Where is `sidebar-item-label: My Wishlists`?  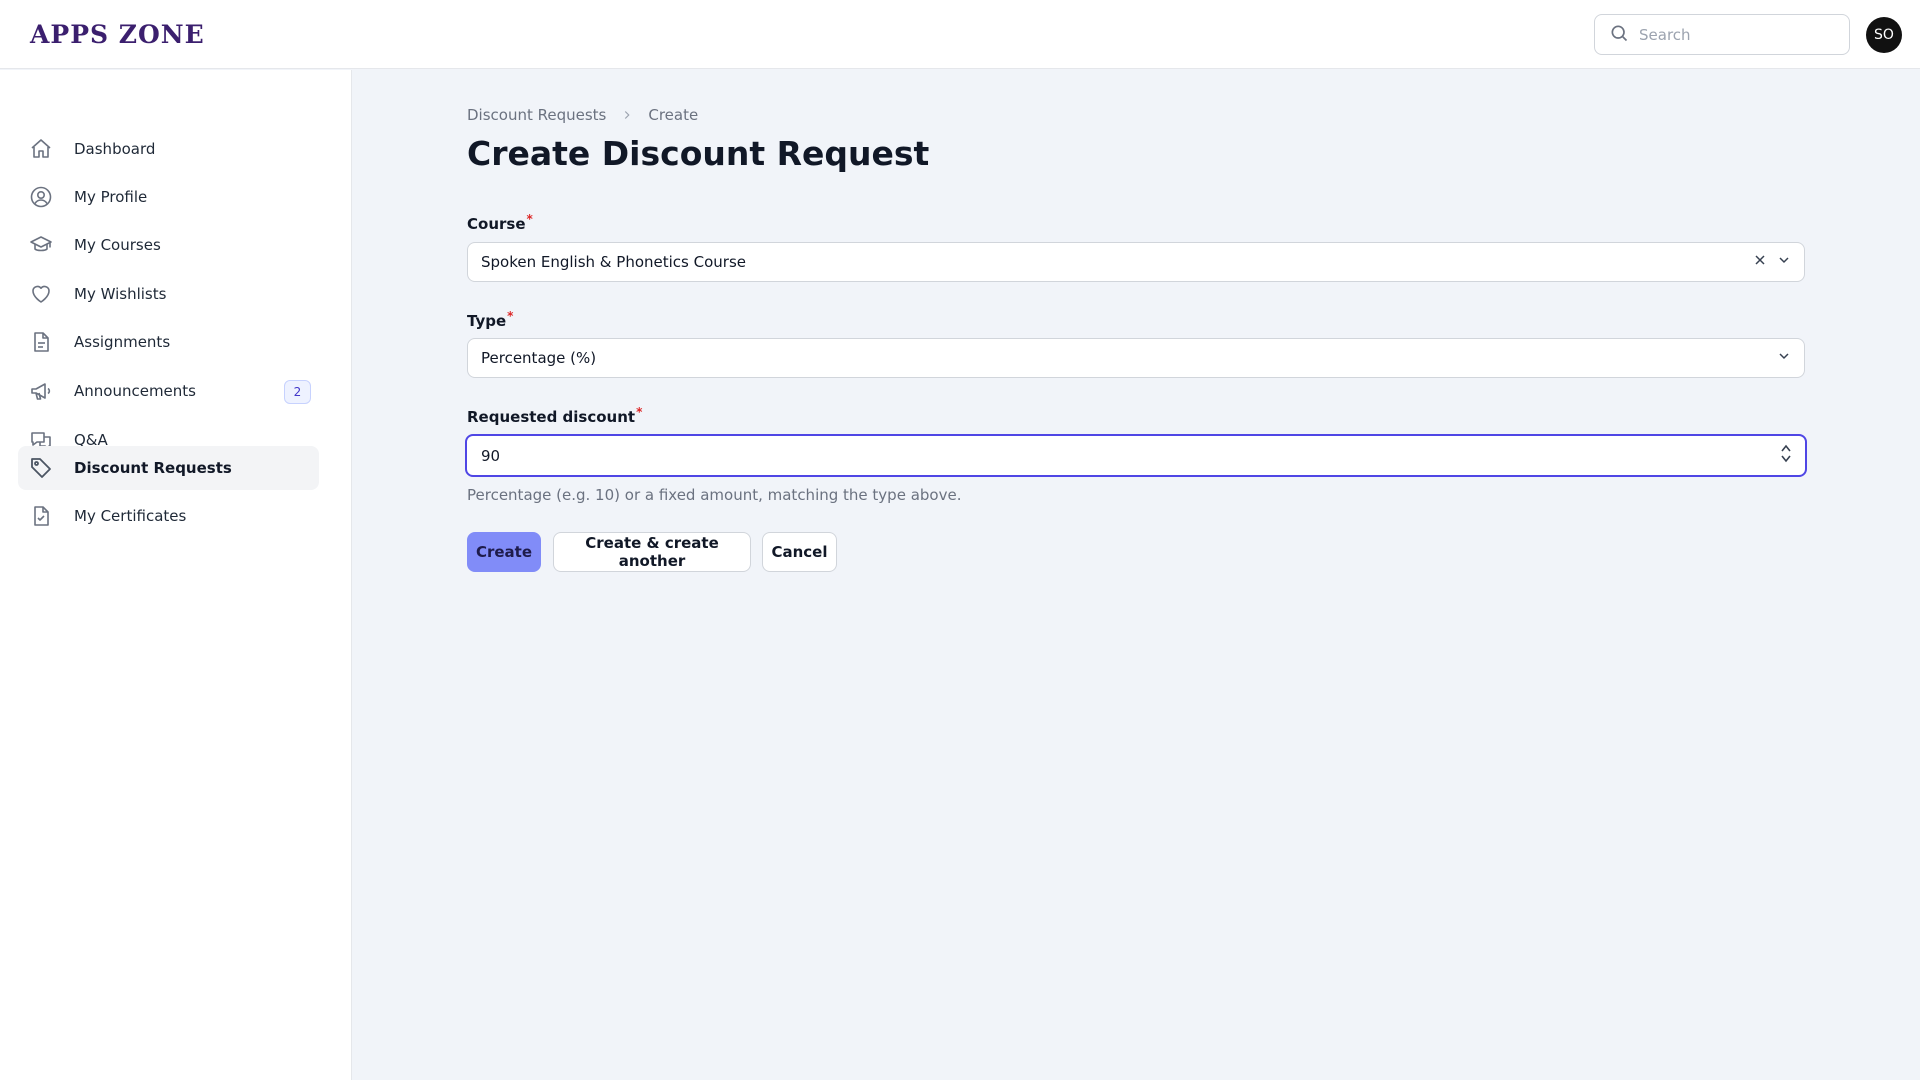
sidebar-item-label: My Wishlists is located at coordinates (120, 294).